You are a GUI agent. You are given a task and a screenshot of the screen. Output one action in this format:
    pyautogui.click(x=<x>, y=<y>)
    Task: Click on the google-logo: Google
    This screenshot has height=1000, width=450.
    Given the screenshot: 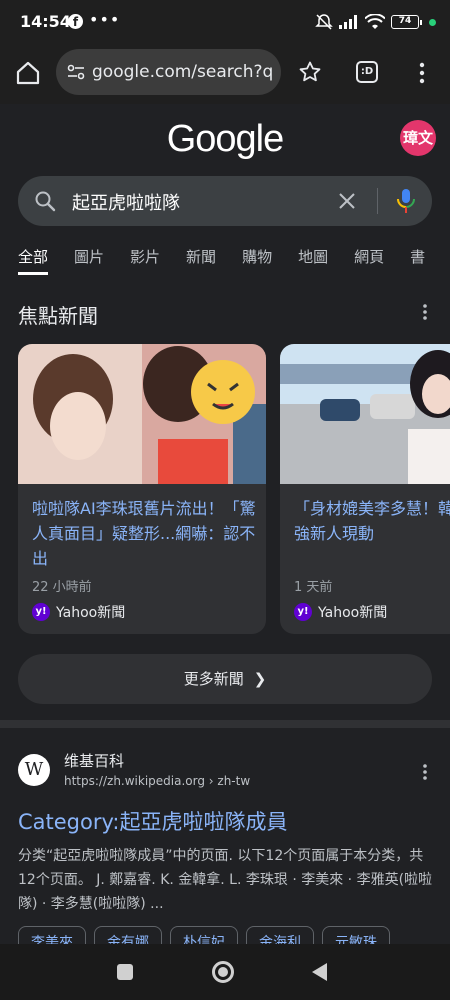 What is the action you would take?
    pyautogui.click(x=225, y=139)
    